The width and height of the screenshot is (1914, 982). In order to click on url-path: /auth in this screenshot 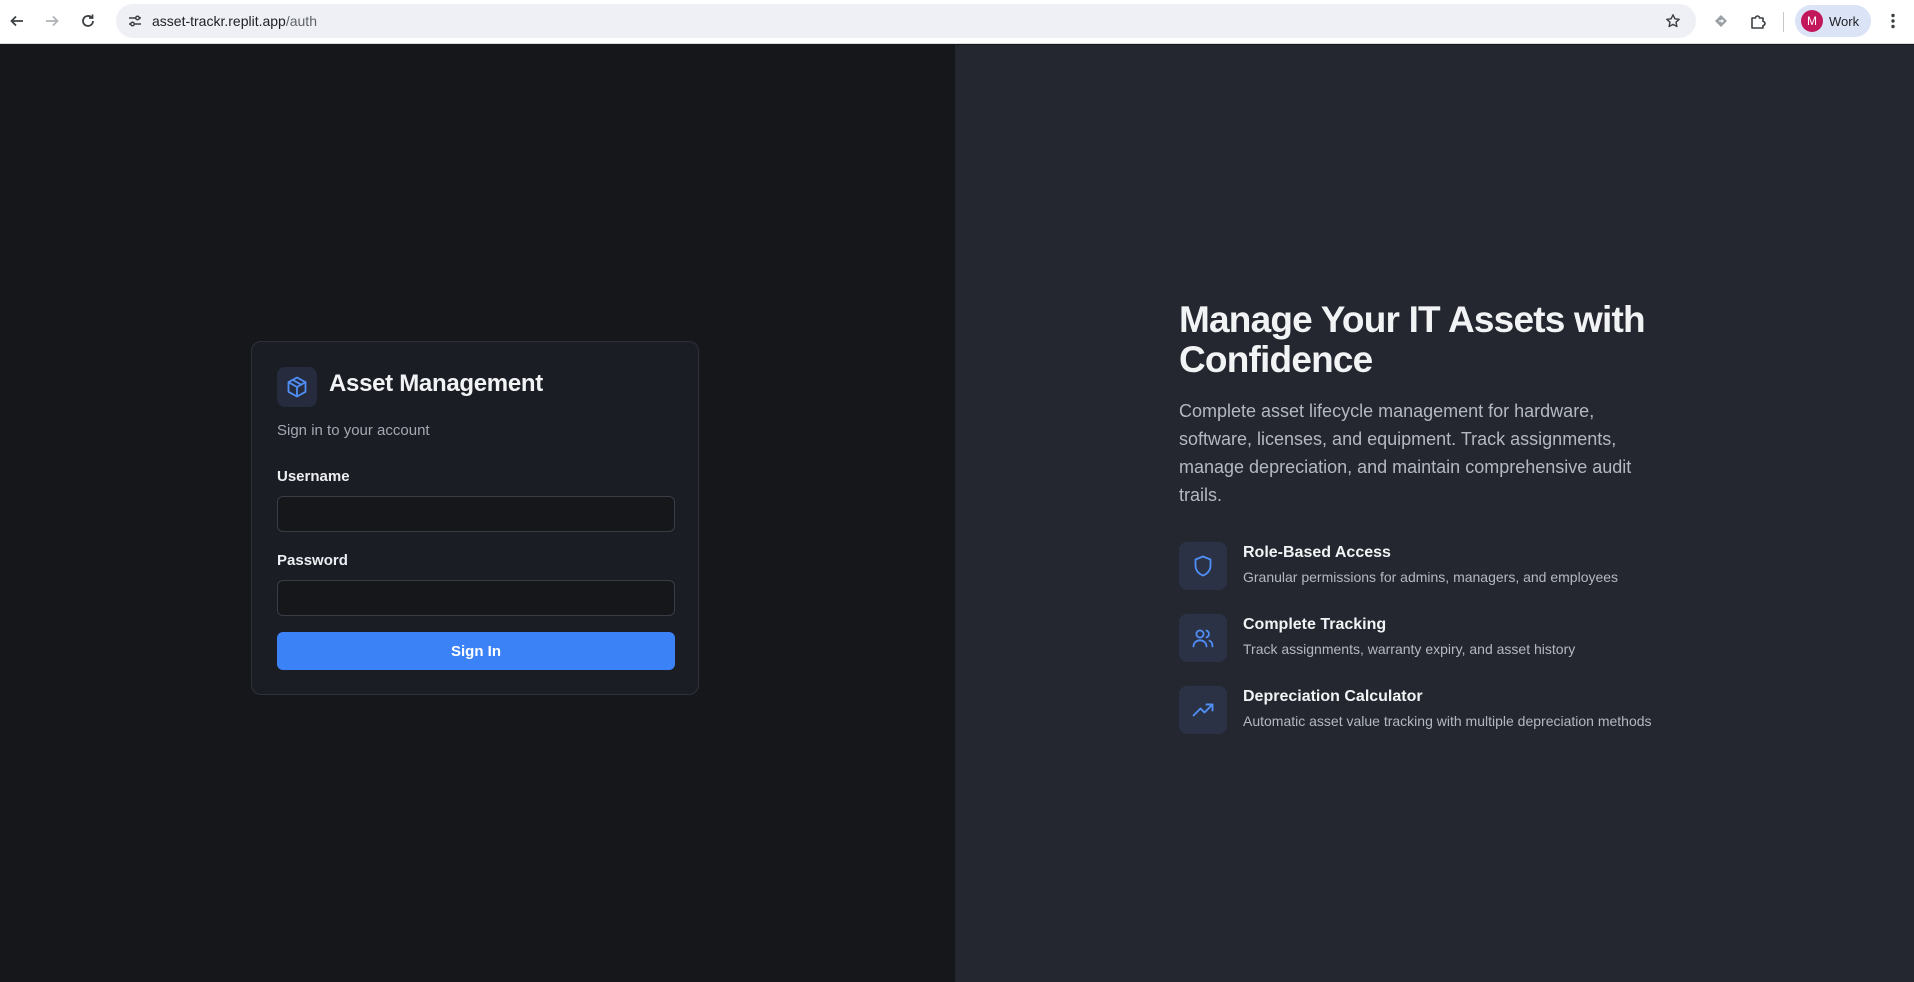, I will do `click(301, 21)`.